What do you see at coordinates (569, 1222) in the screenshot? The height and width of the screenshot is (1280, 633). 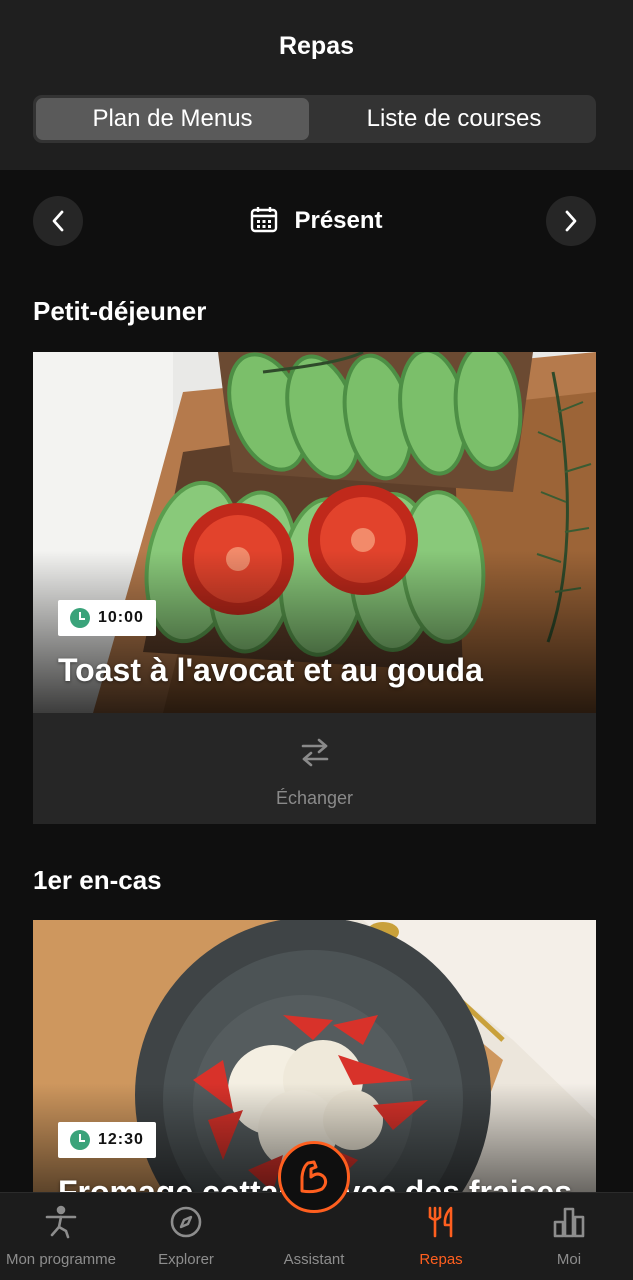 I see `bar-chart-icon` at bounding box center [569, 1222].